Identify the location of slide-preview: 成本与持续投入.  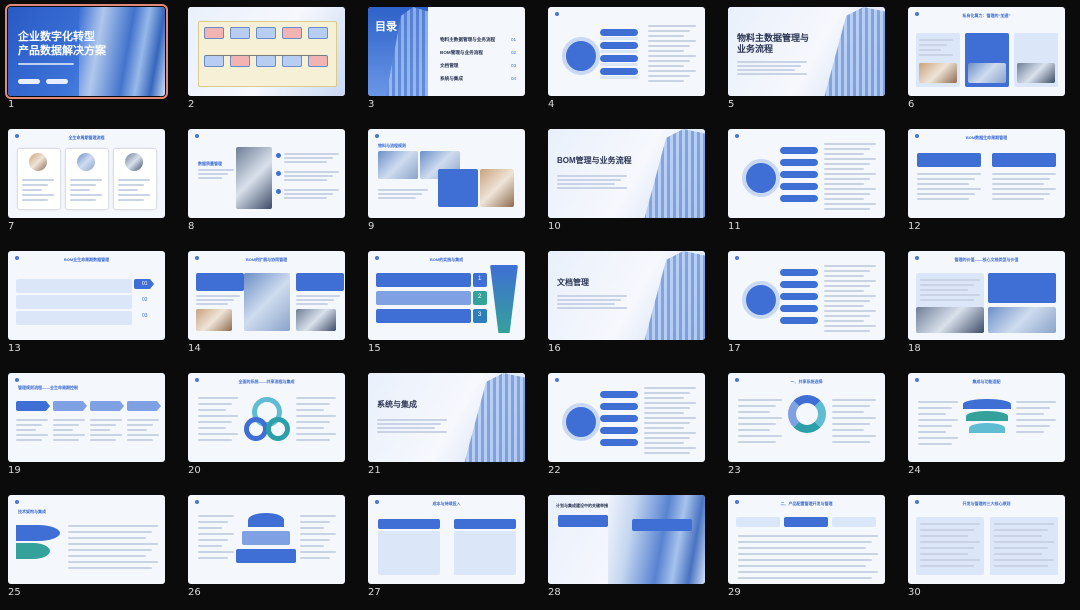
(446, 539).